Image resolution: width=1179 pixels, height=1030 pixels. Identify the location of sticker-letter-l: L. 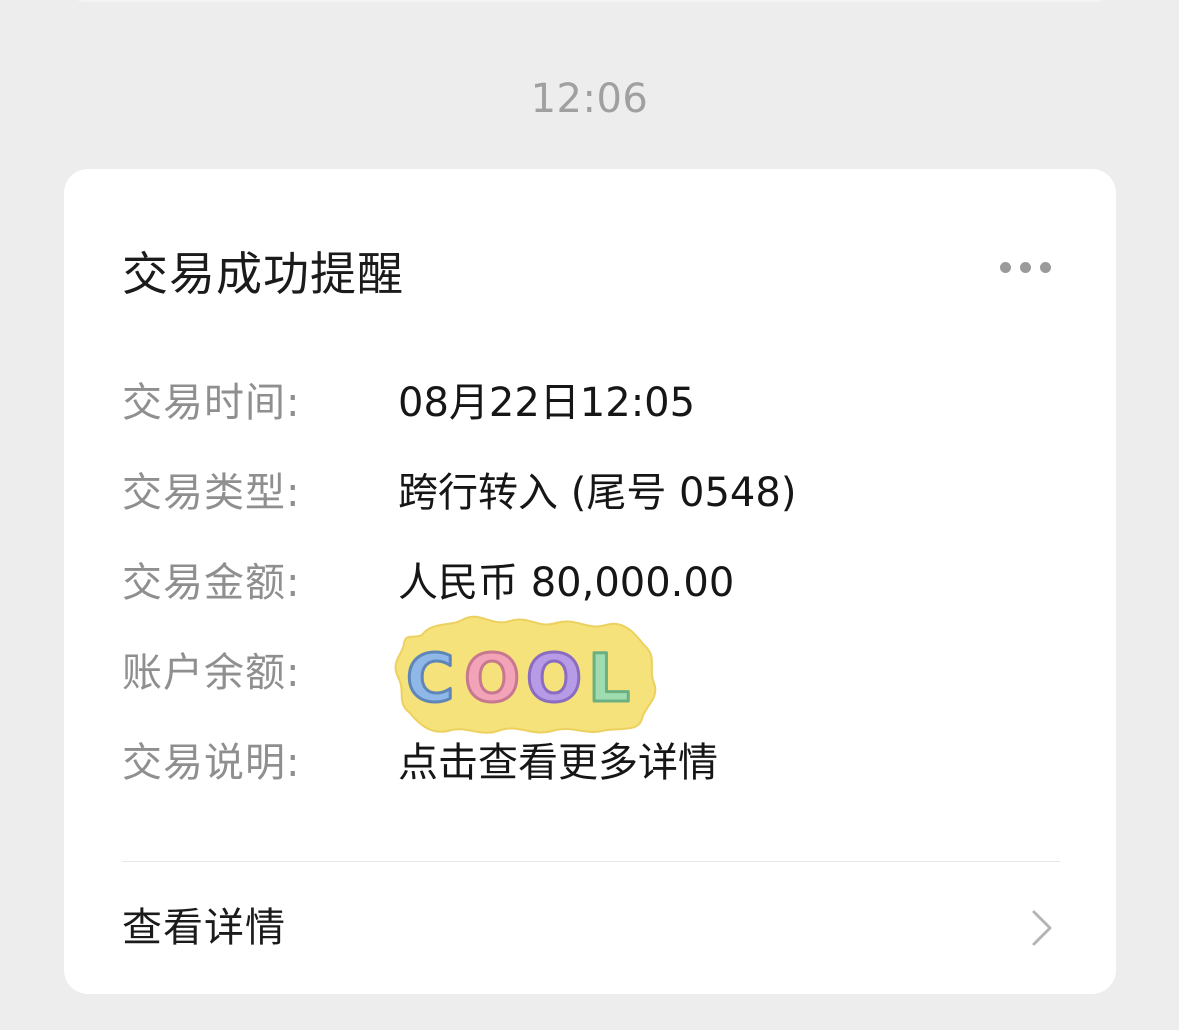
(609, 678).